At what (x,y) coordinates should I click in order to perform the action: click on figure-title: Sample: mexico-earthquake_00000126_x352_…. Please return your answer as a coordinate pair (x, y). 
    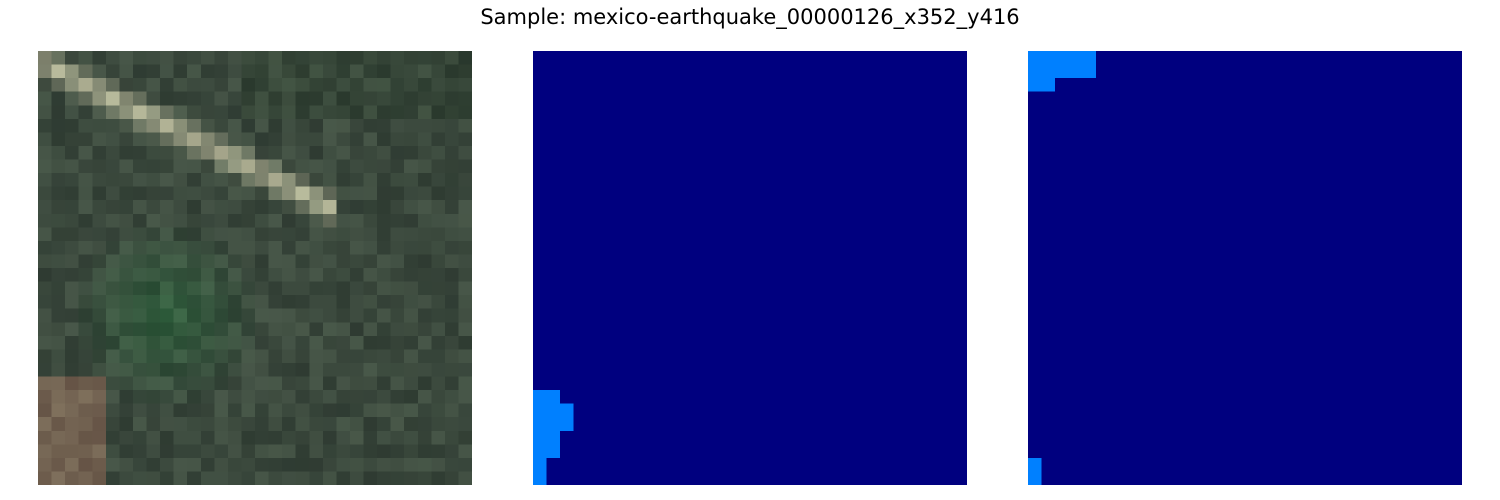
    Looking at the image, I should click on (750, 17).